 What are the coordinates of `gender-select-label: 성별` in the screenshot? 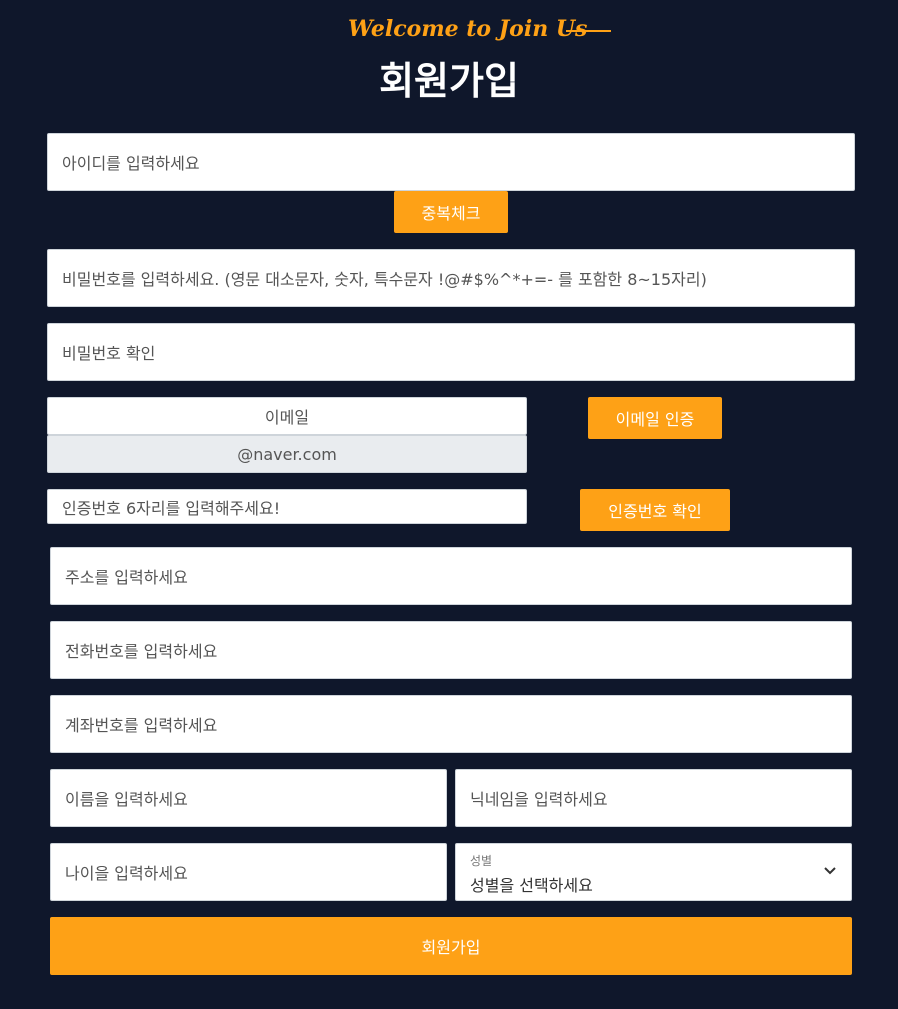 It's located at (481, 861).